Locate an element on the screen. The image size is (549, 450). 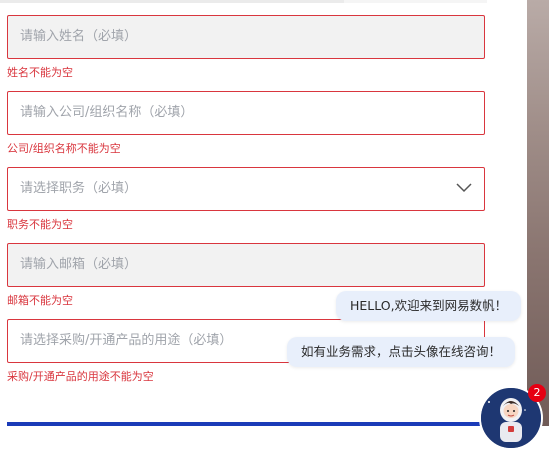
purpose-placeholder: 请选择采购/开通产品的用途（必填） is located at coordinates (126, 340).